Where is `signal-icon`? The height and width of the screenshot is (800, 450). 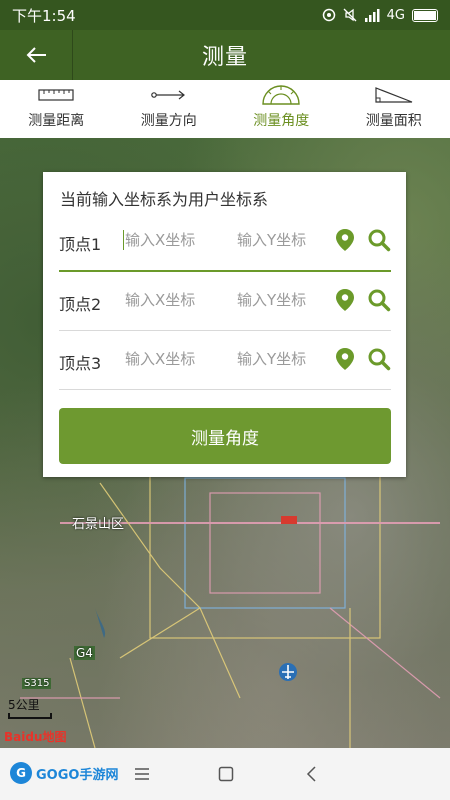 signal-icon is located at coordinates (372, 15).